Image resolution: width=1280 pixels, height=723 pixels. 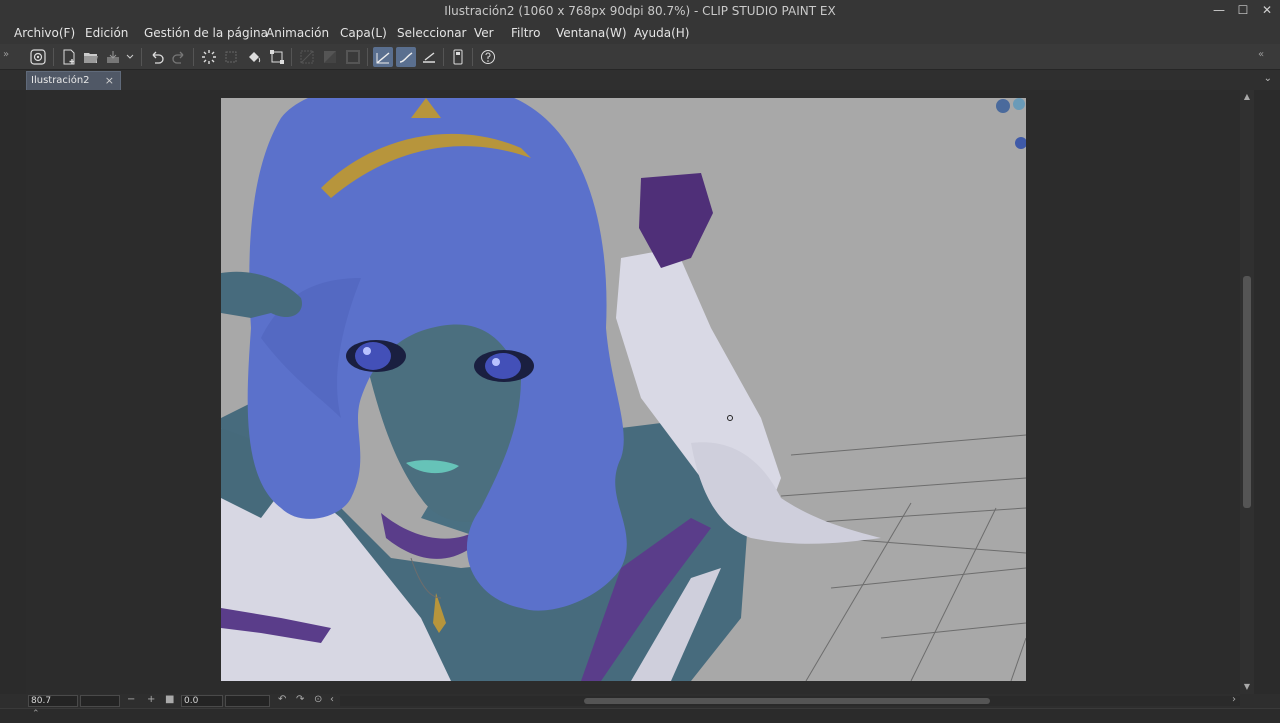 What do you see at coordinates (106, 33) in the screenshot?
I see `menu-edicion: Edición` at bounding box center [106, 33].